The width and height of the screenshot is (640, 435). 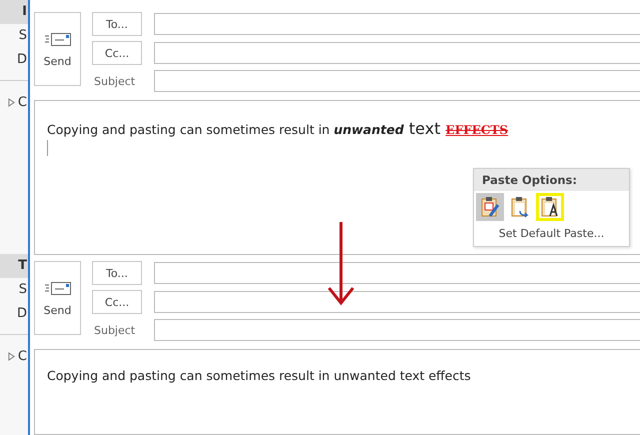 I want to click on menu-title: Paste Options:, so click(x=551, y=180).